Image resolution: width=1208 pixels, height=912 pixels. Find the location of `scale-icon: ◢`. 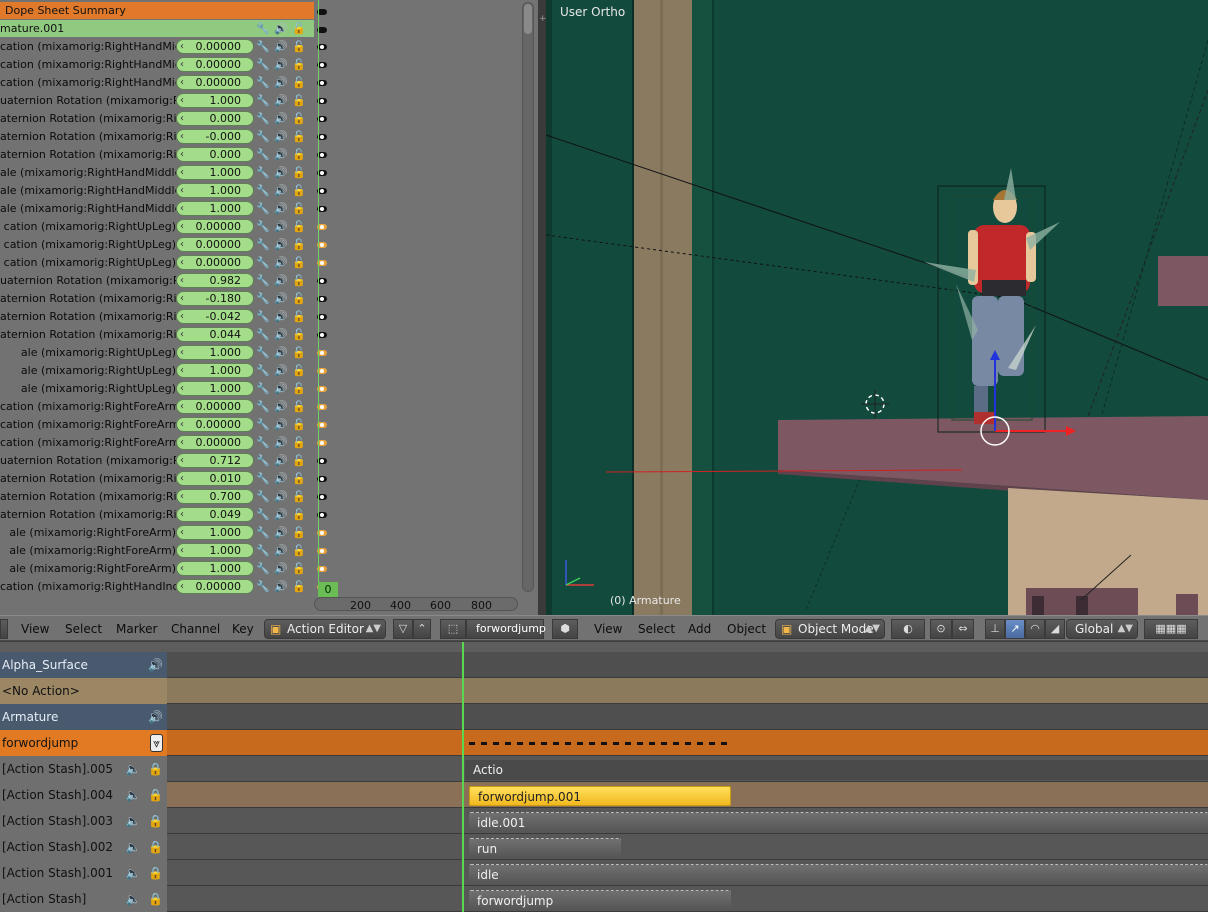

scale-icon: ◢ is located at coordinates (1055, 629).